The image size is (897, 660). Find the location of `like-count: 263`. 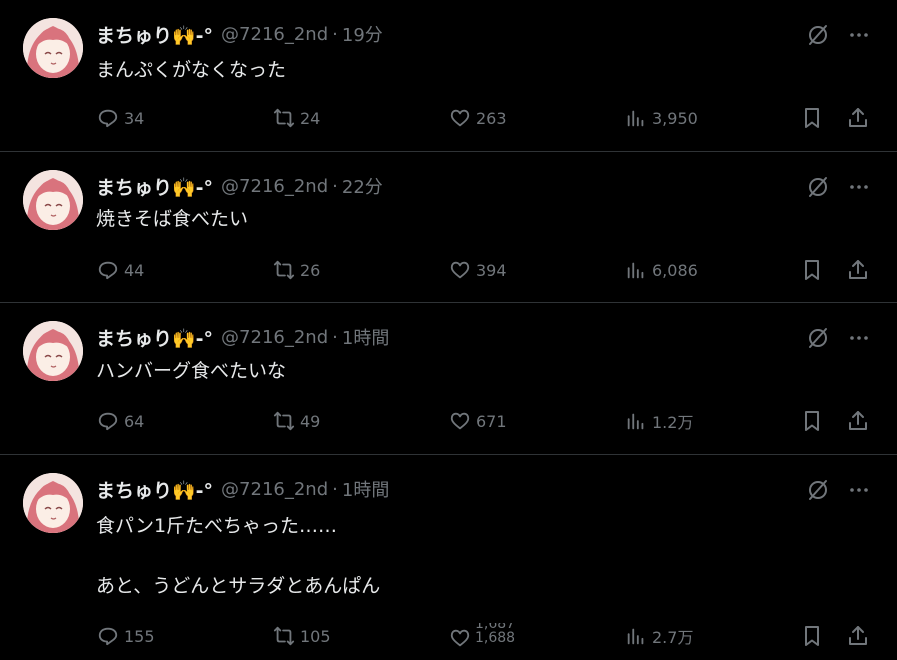

like-count: 263 is located at coordinates (491, 118).